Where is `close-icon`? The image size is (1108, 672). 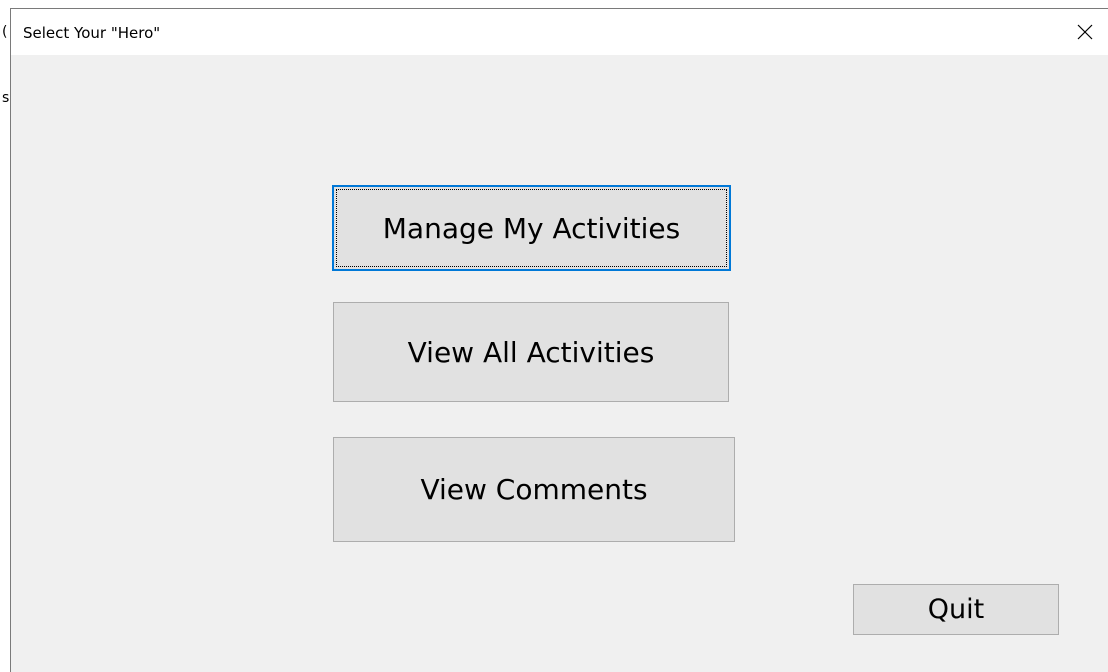 close-icon is located at coordinates (1085, 32).